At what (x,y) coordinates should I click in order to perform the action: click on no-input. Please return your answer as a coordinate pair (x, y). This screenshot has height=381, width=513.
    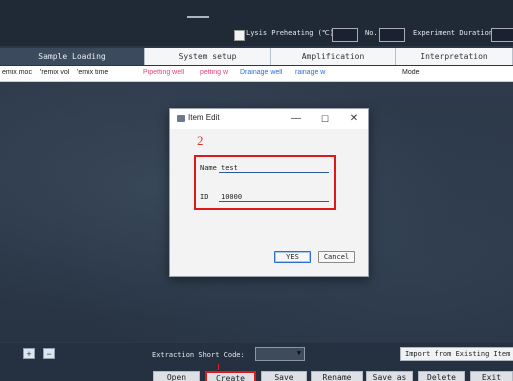
    Looking at the image, I should click on (392, 35).